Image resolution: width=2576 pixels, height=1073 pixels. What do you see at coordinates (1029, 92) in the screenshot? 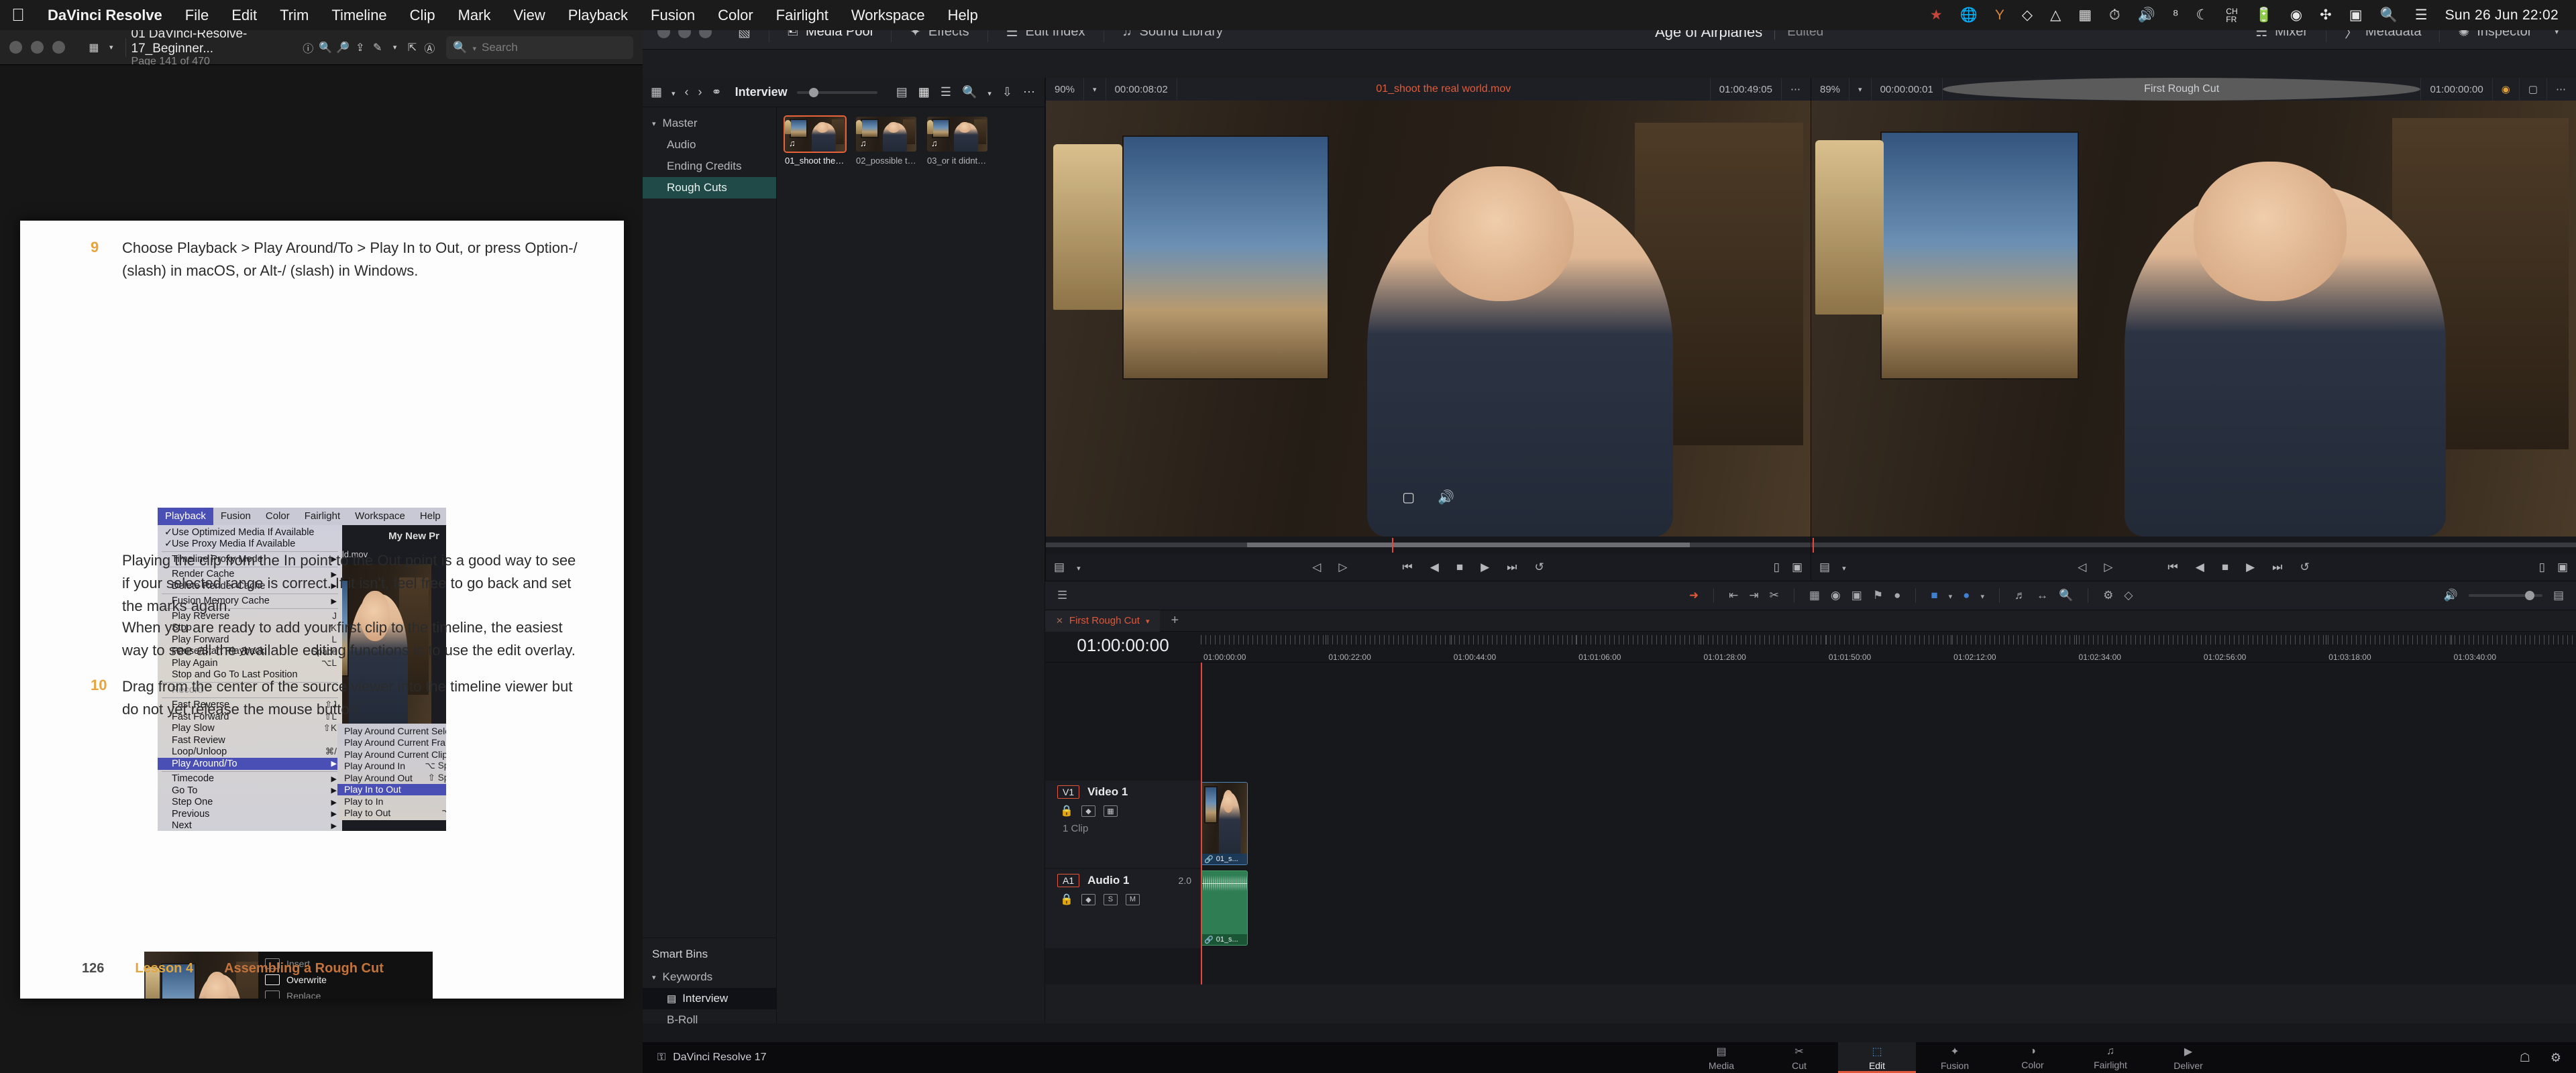
I see `options-icon: ⋯` at bounding box center [1029, 92].